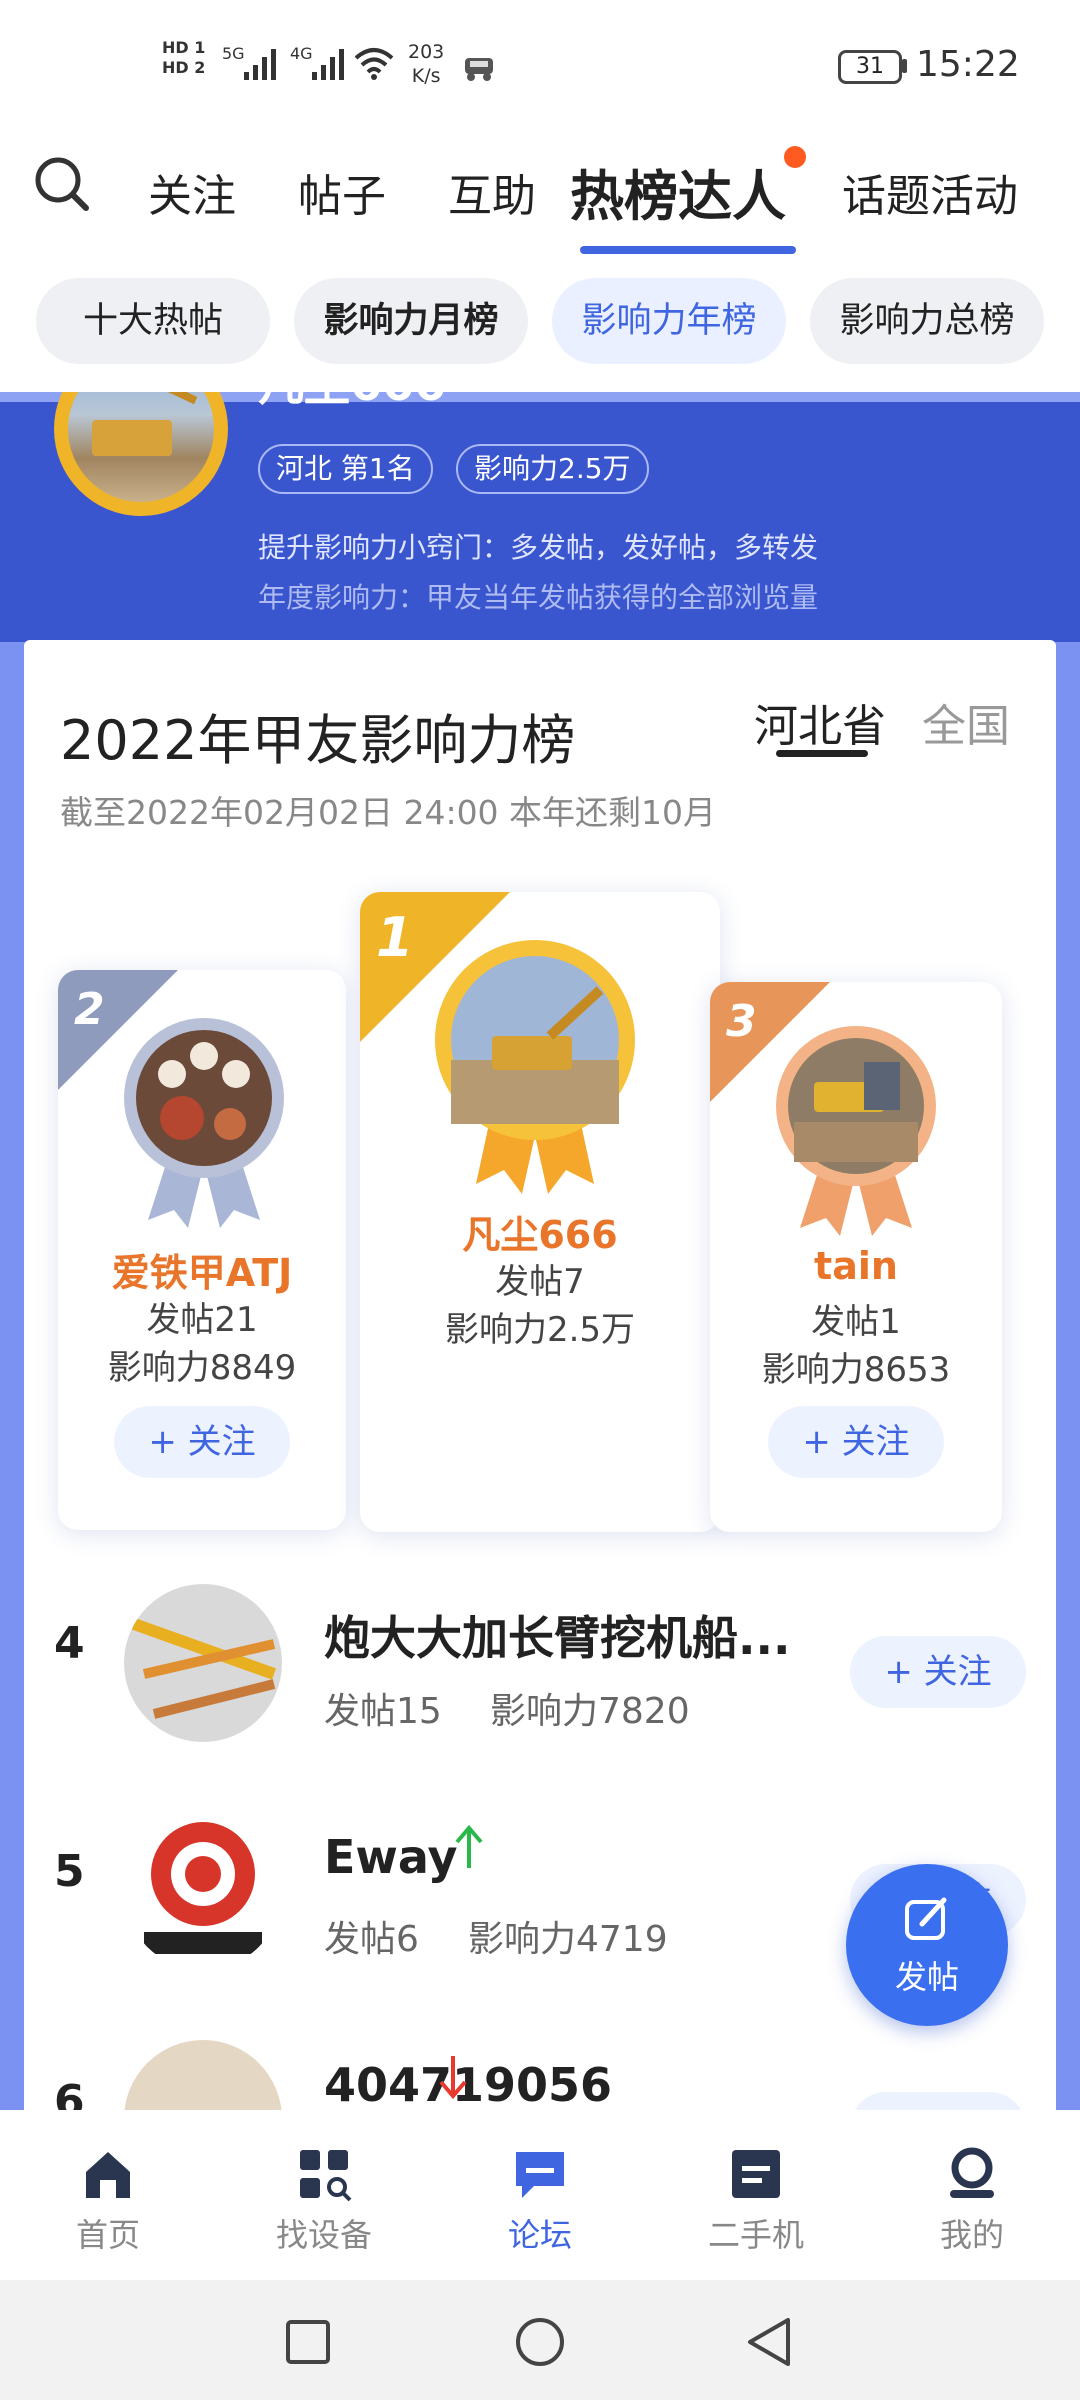 The height and width of the screenshot is (2400, 1080). I want to click on podium-posts-1: 发帖7, so click(540, 1282).